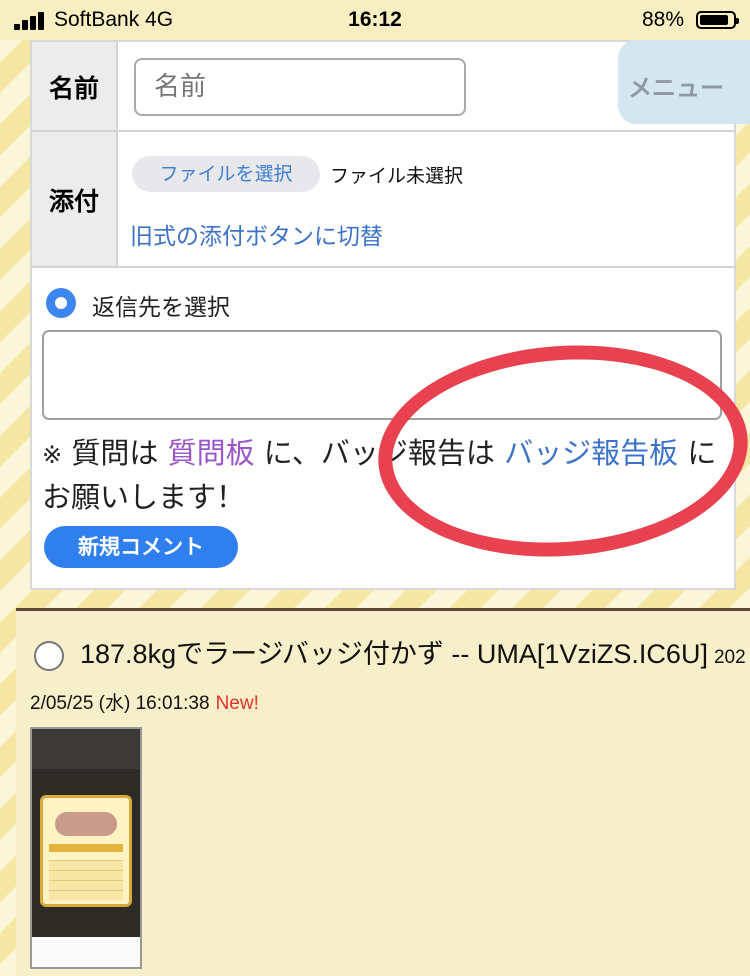  What do you see at coordinates (52, 455) in the screenshot?
I see `notice-mark: ※` at bounding box center [52, 455].